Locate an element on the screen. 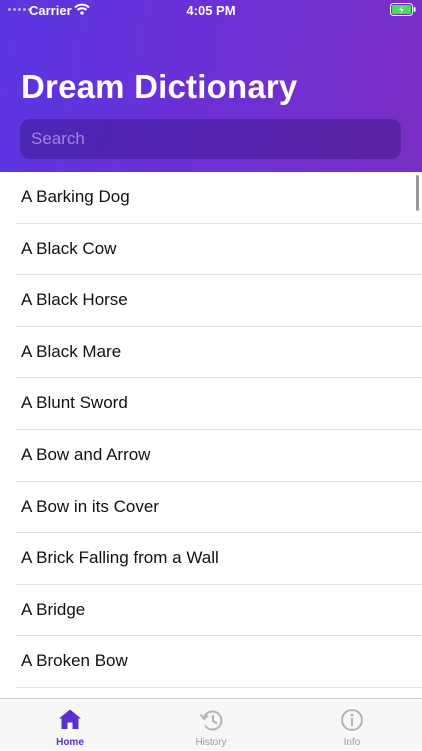 The image size is (422, 751). list-item-label: A Bow in its Cover is located at coordinates (90, 506).